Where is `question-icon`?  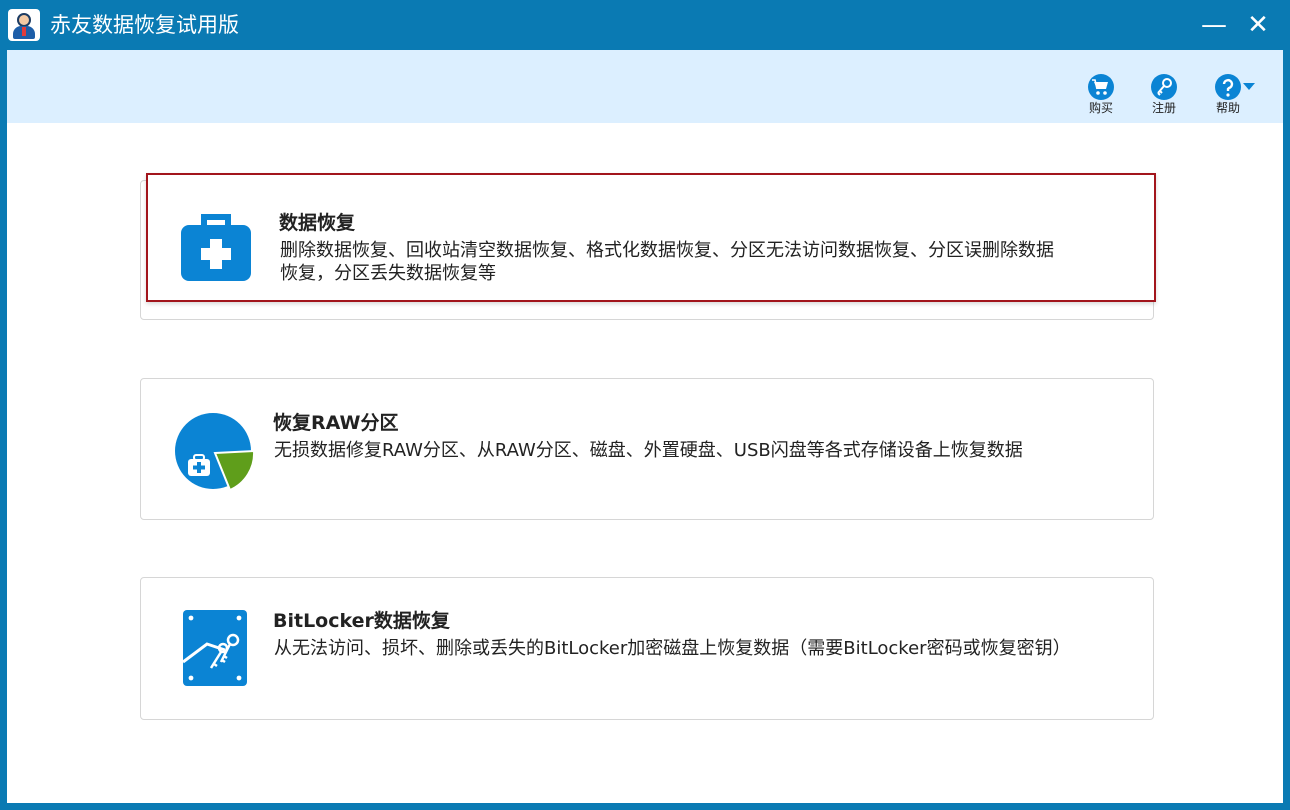 question-icon is located at coordinates (1228, 87).